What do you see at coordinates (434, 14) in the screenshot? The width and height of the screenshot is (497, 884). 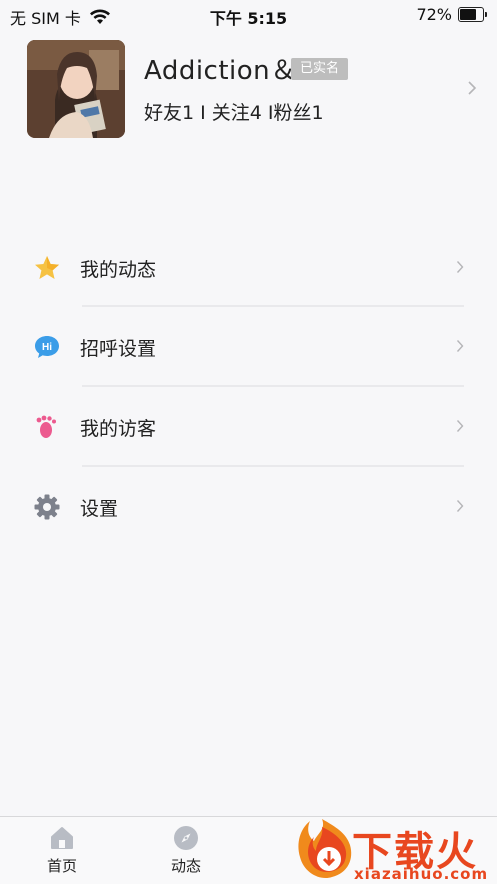 I see `battery-percent: 72%` at bounding box center [434, 14].